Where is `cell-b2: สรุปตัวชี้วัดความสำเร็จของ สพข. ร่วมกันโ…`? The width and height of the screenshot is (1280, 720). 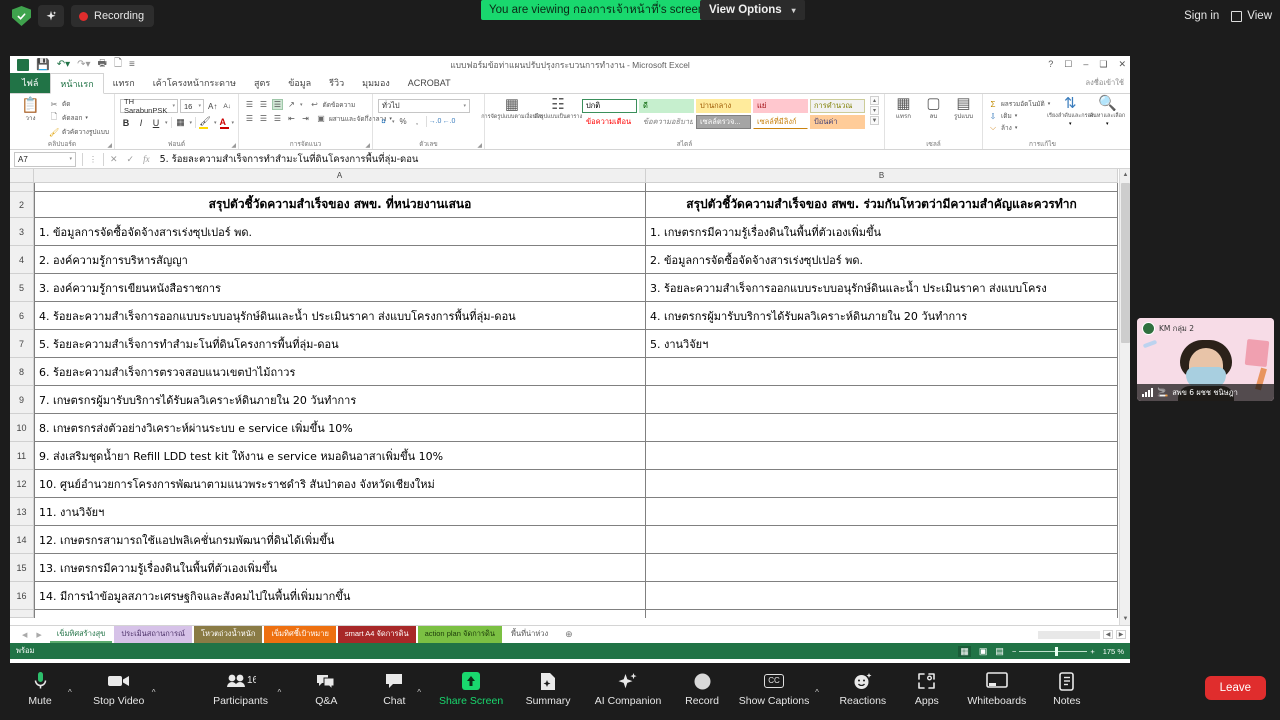
cell-b2: สรุปตัวชี้วัดความสำเร็จของ สพข. ร่วมกันโ… is located at coordinates (882, 205).